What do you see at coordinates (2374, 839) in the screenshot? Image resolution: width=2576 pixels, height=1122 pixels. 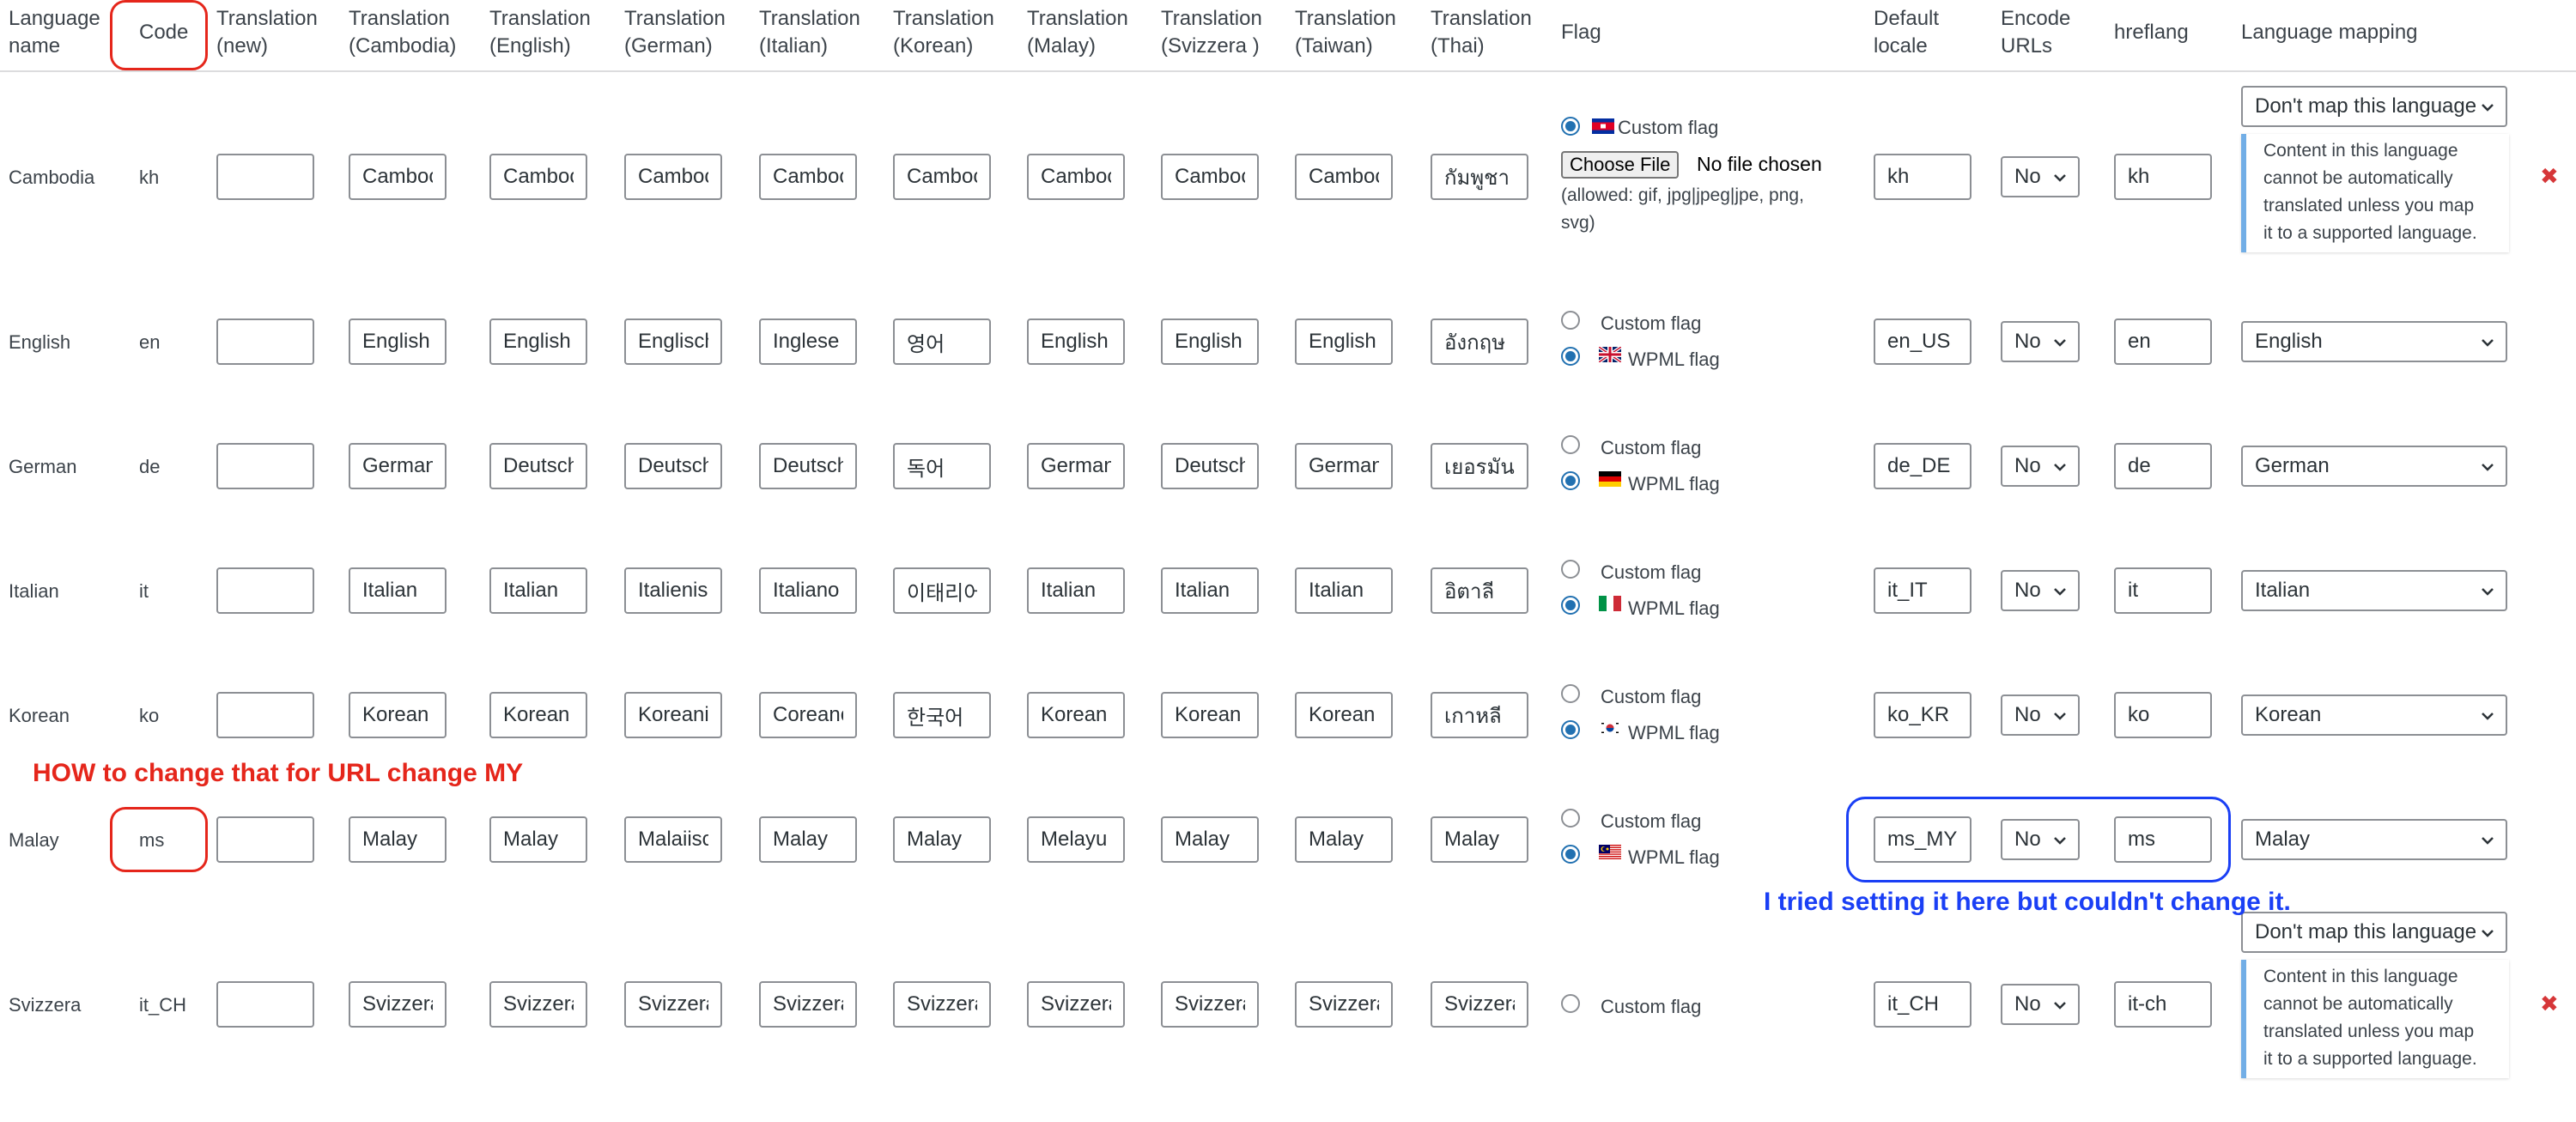 I see `language-mapping-select: Malay` at bounding box center [2374, 839].